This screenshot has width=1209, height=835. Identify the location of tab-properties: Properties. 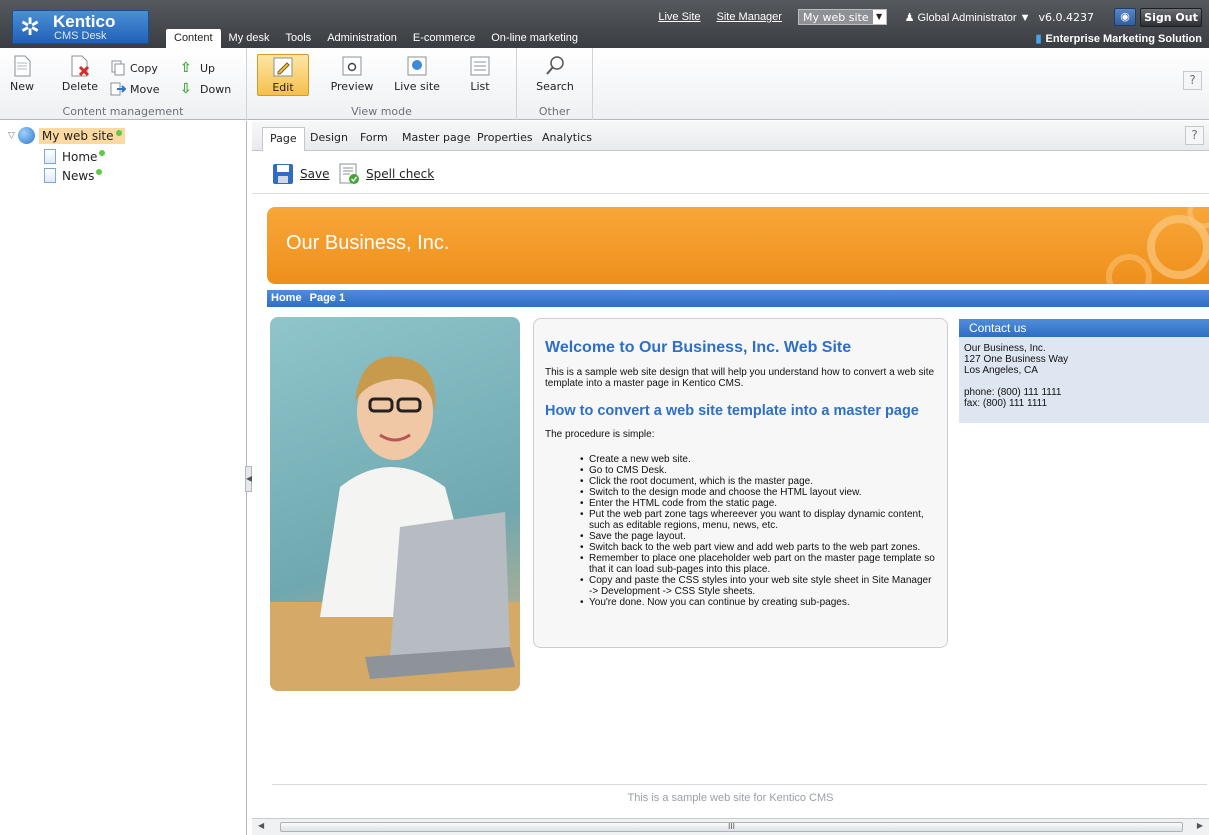
(505, 139).